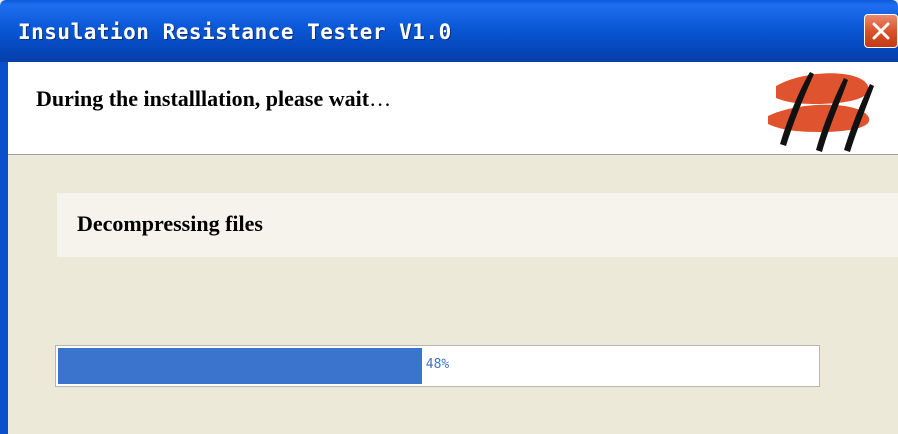 The height and width of the screenshot is (434, 898). What do you see at coordinates (235, 32) in the screenshot?
I see `window-title: Insulation Resistance Tester V1.0` at bounding box center [235, 32].